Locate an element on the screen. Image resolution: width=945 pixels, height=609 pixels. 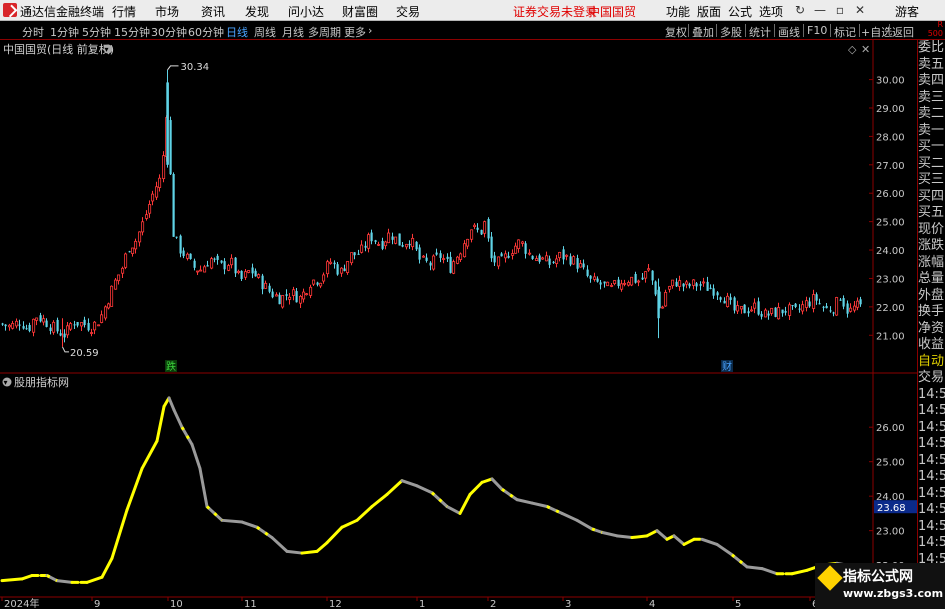
watermark-title: 指标公式网 is located at coordinates (878, 577).